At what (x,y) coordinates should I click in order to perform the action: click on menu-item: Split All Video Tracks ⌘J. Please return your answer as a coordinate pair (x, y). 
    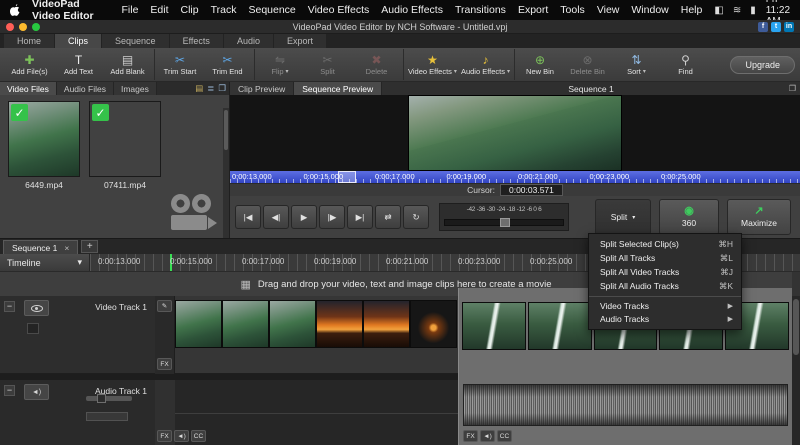
    Looking at the image, I should click on (665, 272).